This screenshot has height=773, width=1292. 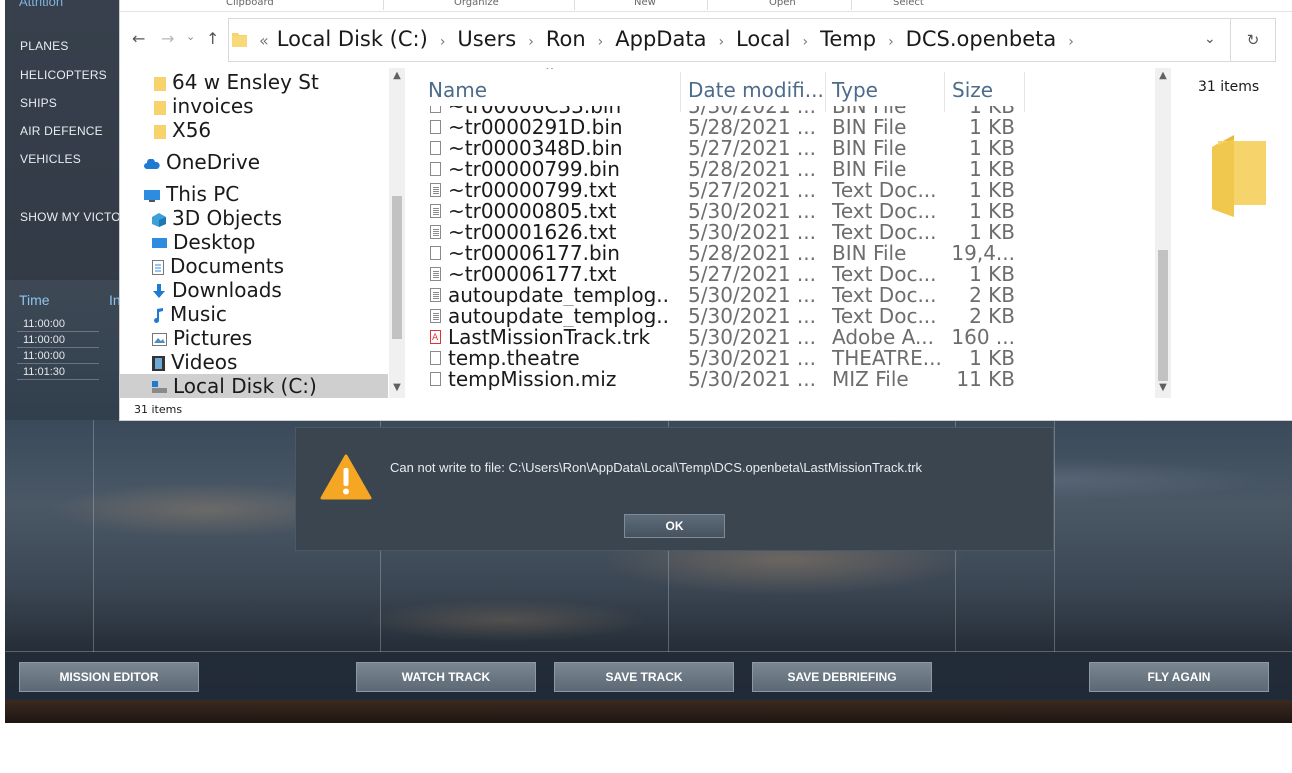 I want to click on ribbon-open: Open, so click(x=782, y=4).